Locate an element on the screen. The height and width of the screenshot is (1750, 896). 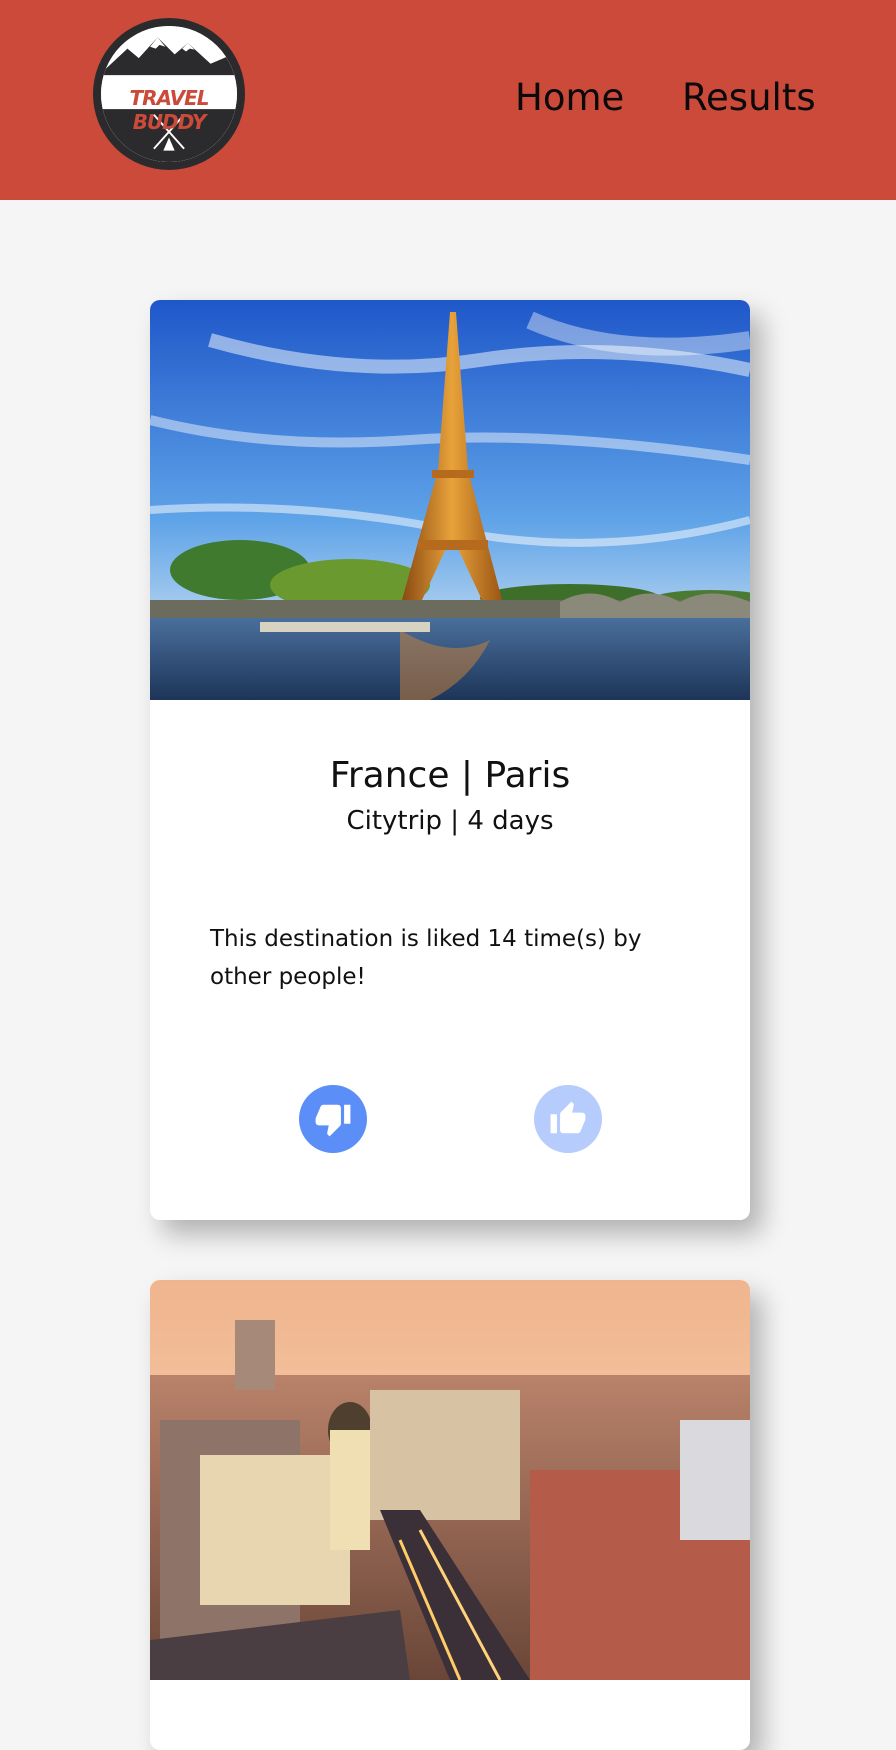
logo-badge: TRAVEL BUDDY is located at coordinates (169, 94).